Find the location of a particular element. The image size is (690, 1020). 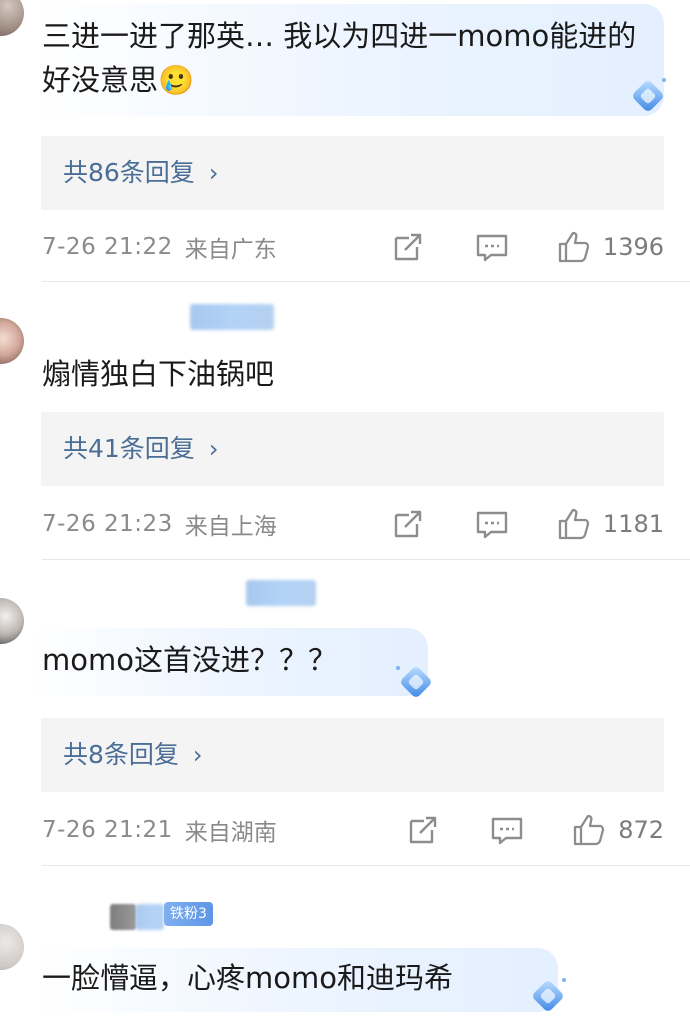

reply-summary: 共8条回复 › is located at coordinates (352, 755).